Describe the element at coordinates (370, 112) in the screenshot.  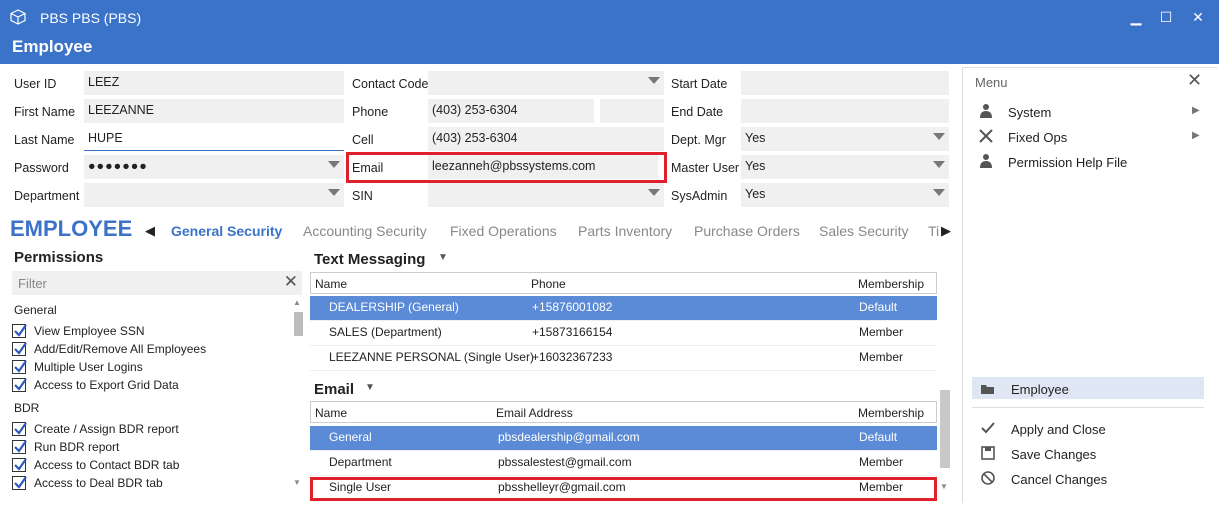
I see `phone-label: Phone` at that location.